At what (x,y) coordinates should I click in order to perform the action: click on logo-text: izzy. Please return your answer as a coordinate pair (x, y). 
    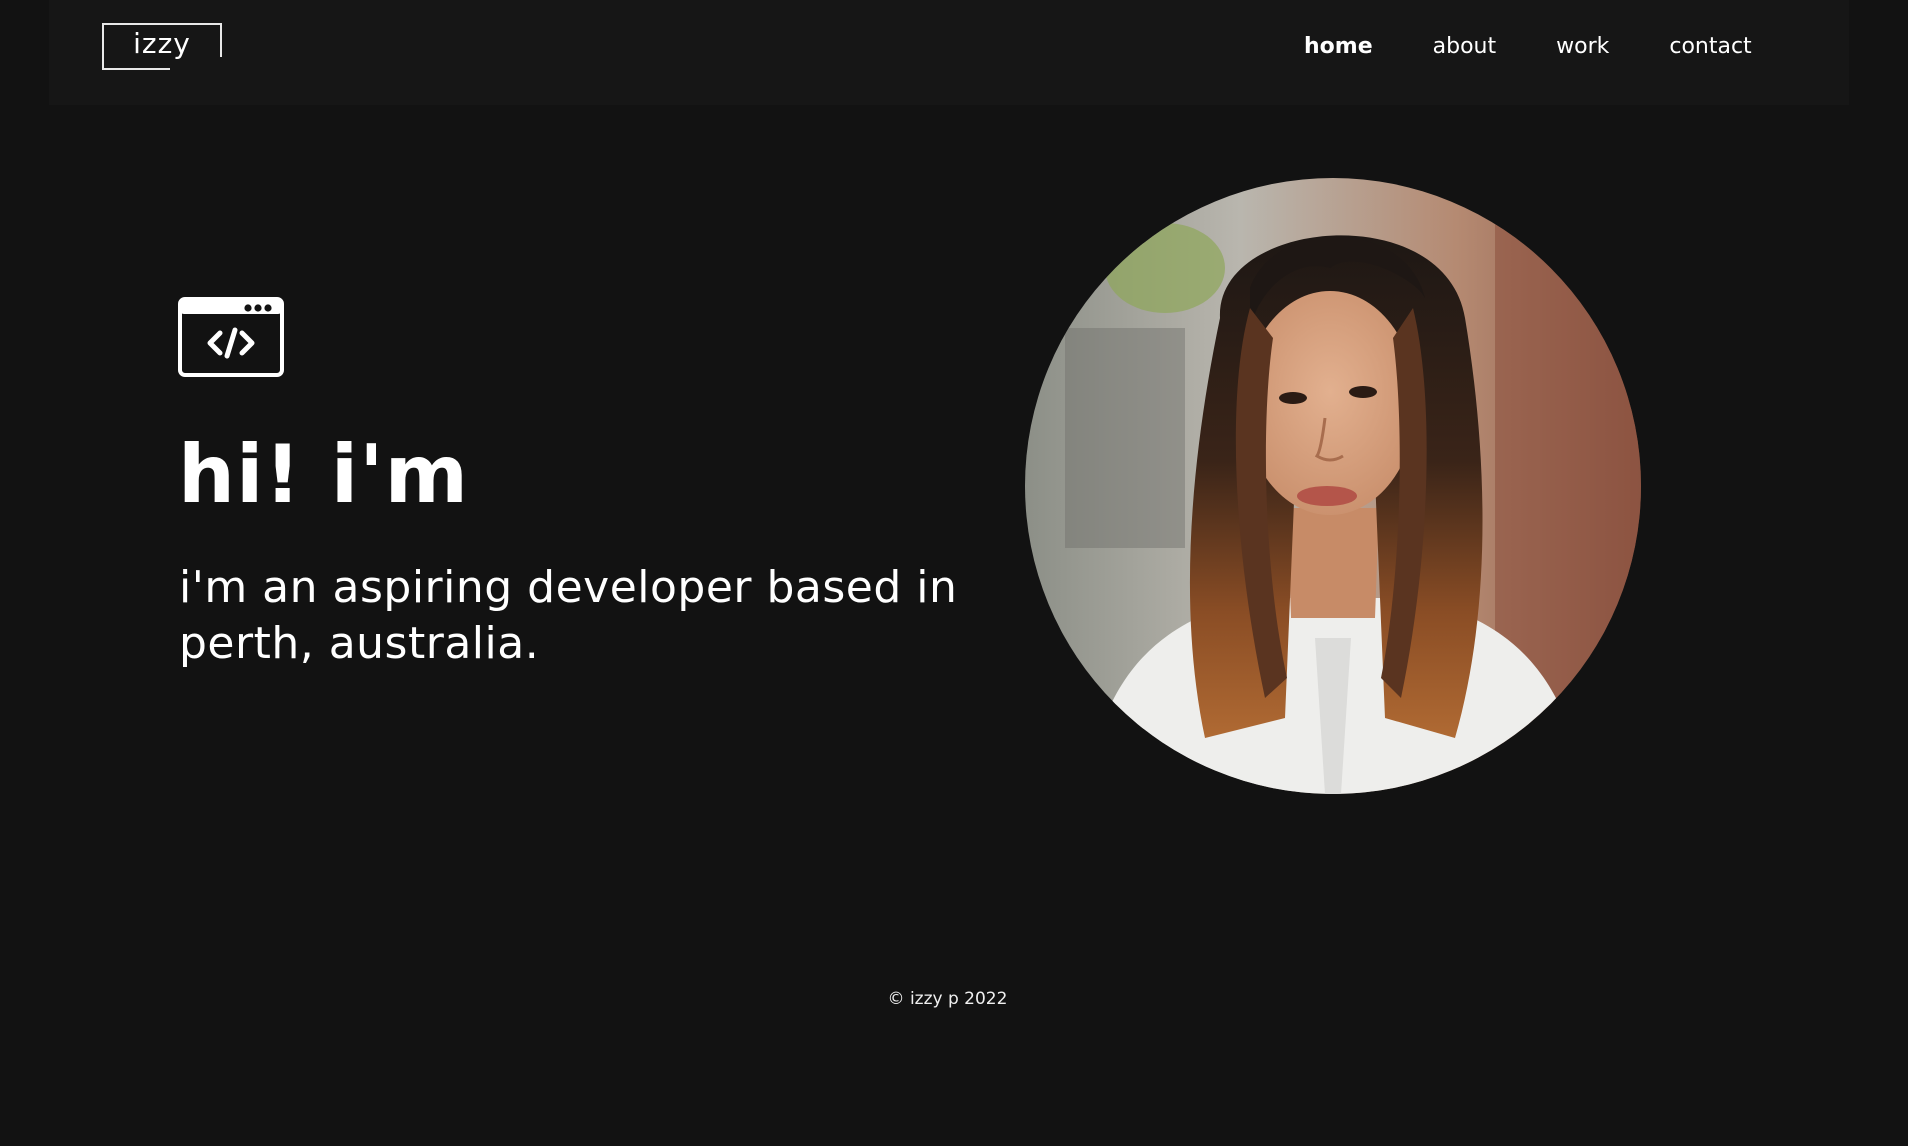
    Looking at the image, I should click on (162, 43).